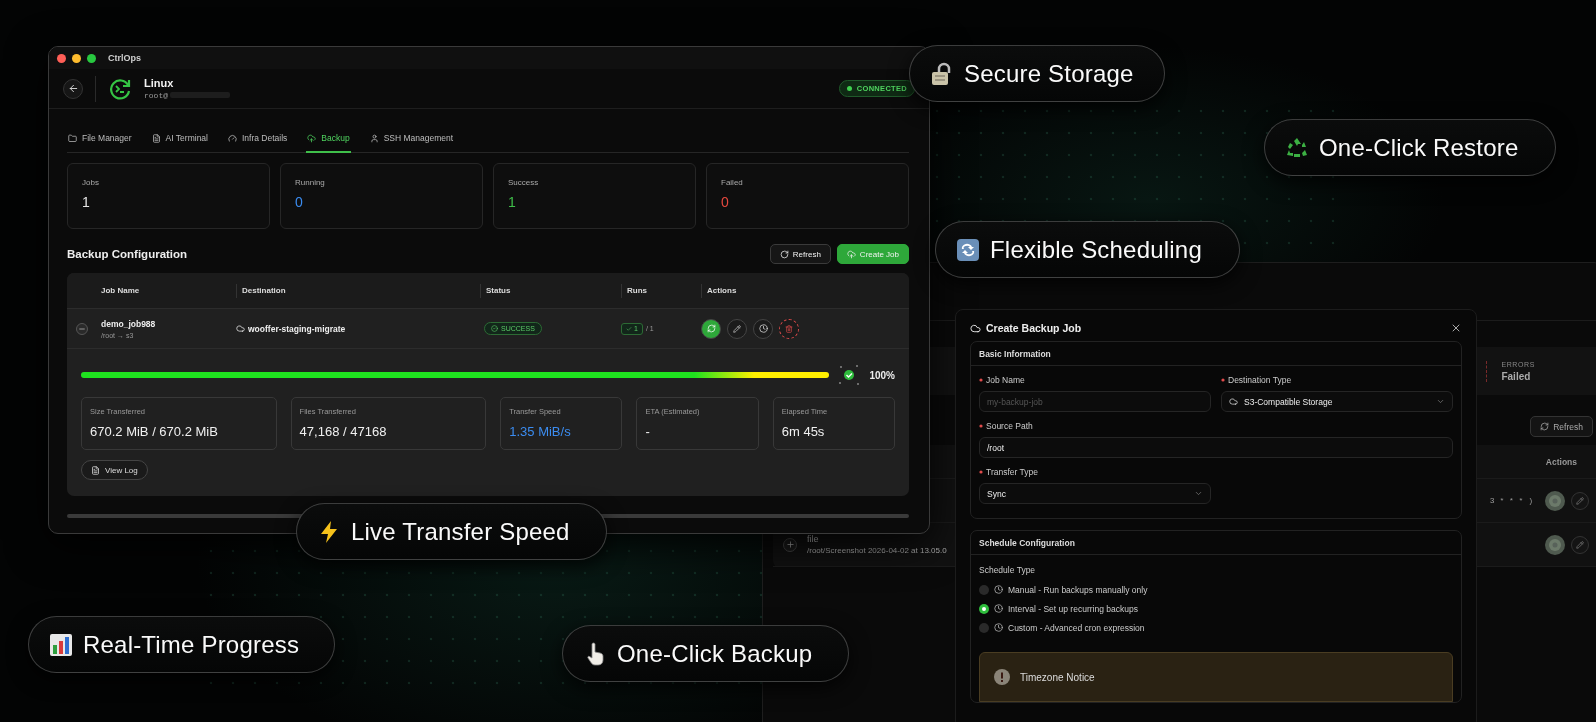 Image resolution: width=1596 pixels, height=722 pixels. Describe the element at coordinates (705, 653) in the screenshot. I see `feature-badge: One-Click Backup` at that location.